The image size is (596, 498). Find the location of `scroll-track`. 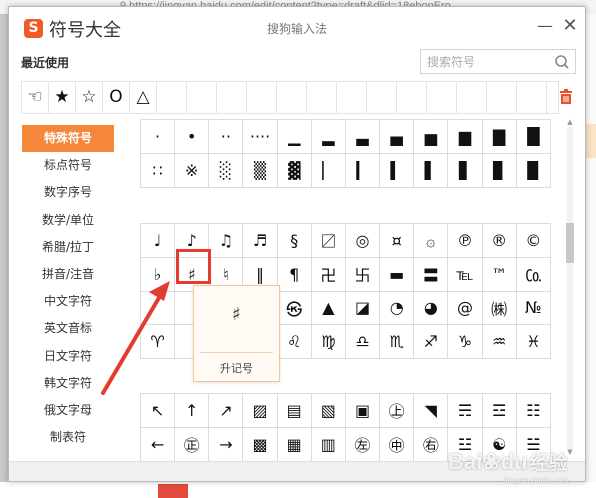

scroll-track is located at coordinates (570, 288).